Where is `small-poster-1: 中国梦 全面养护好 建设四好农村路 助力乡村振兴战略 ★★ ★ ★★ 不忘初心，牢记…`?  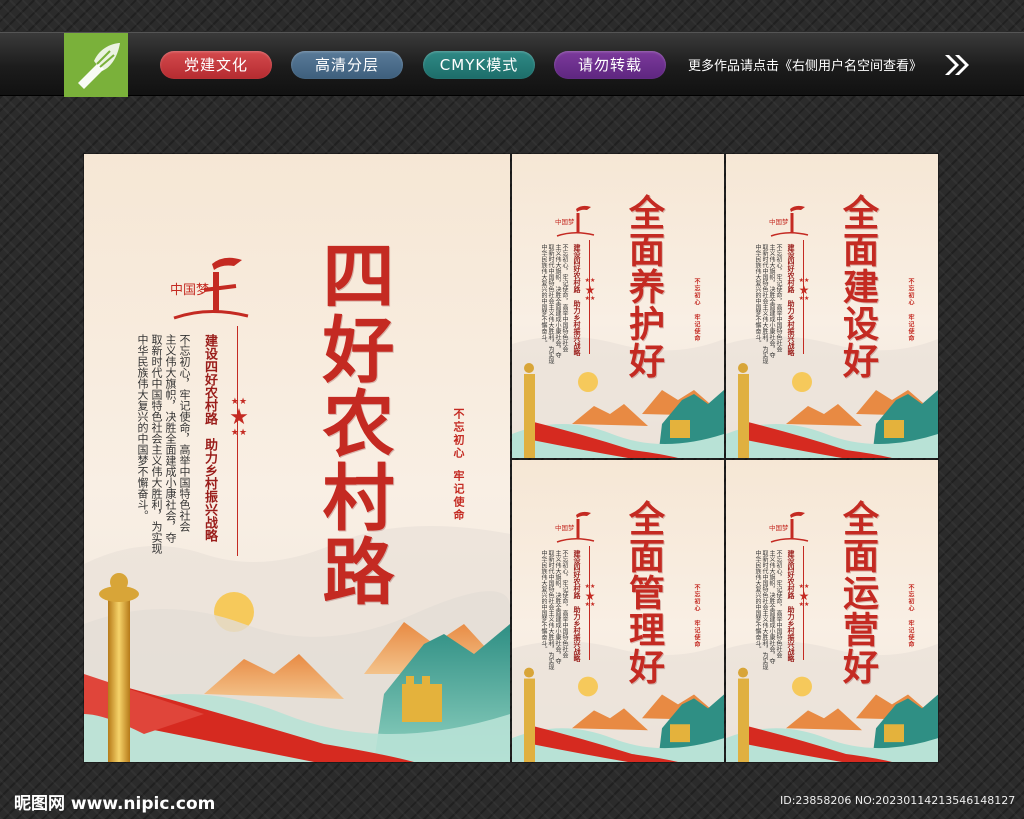
small-poster-1: 中国梦 全面养护好 建设四好农村路 助力乡村振兴战略 ★★ ★ ★★ 不忘初心，牢记… is located at coordinates (618, 306).